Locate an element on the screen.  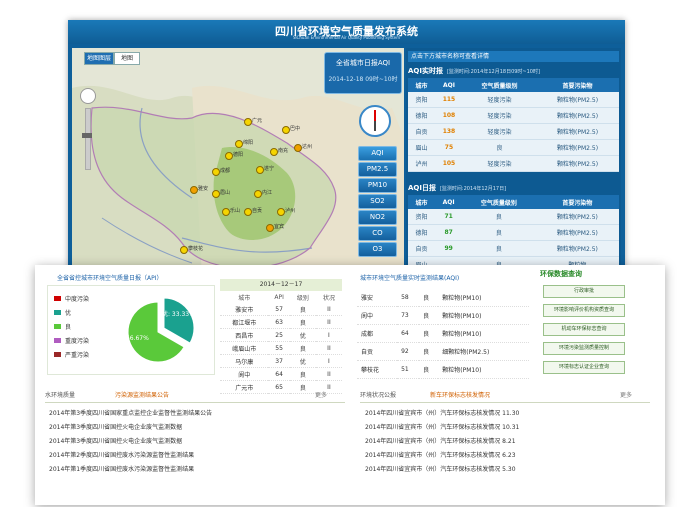
table-row: 自贡 138 轻度污染 颗粒物(PM2.5) is located at coordinates (513, 131).